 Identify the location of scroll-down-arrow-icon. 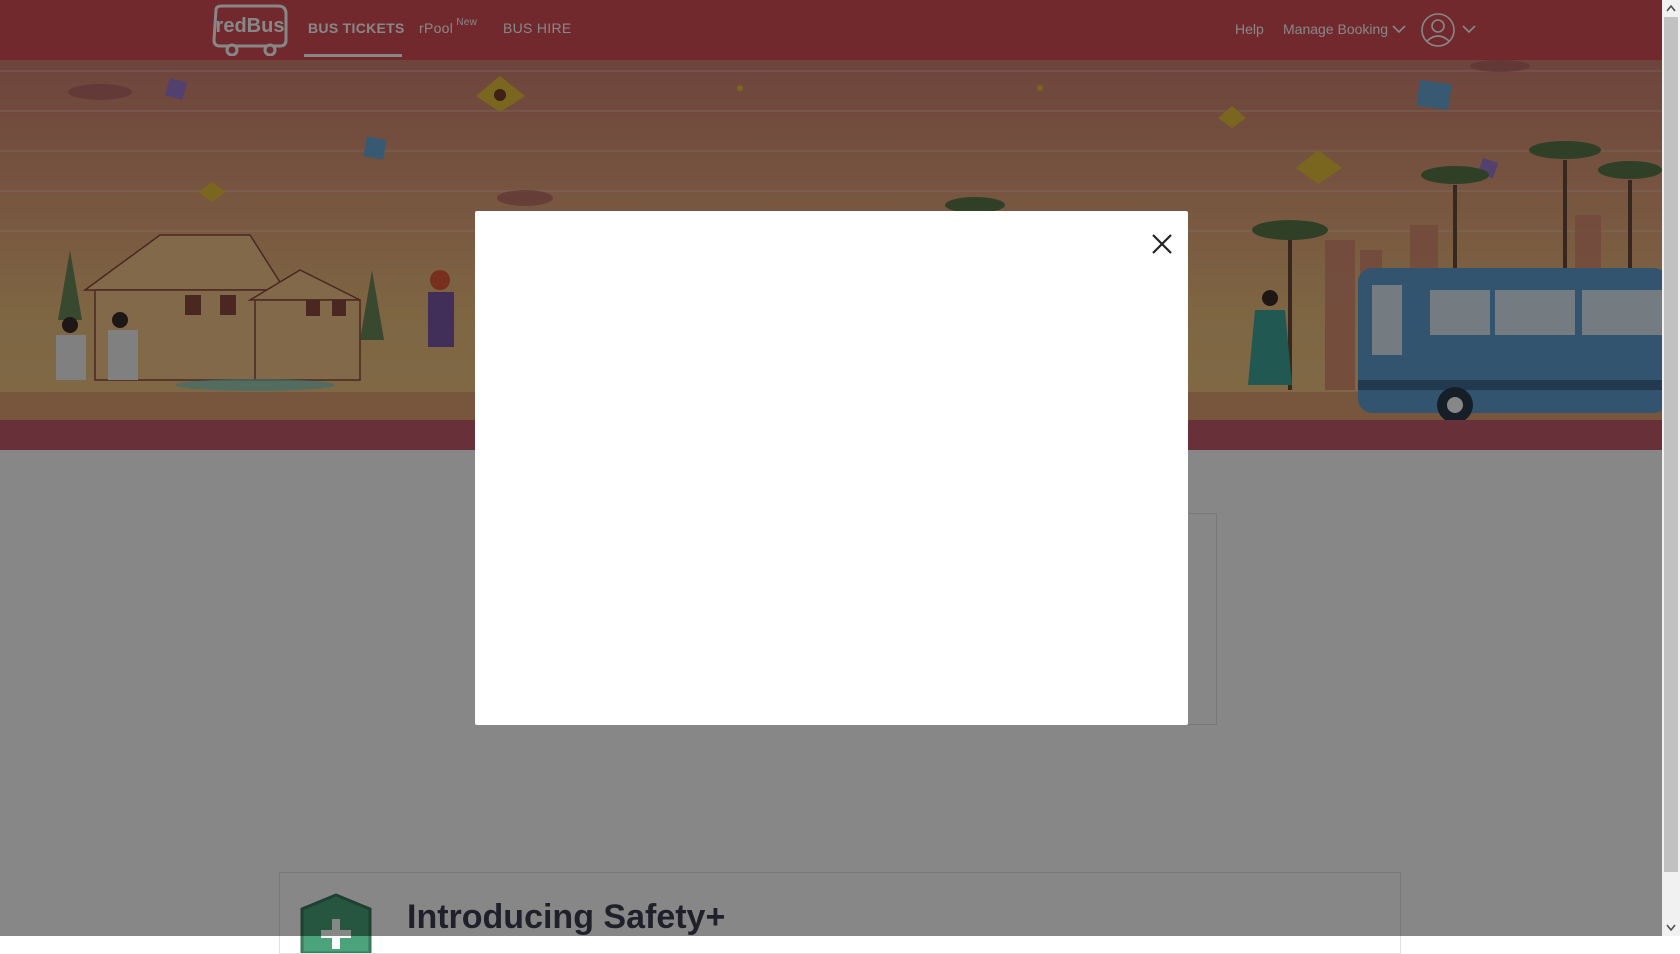
(1671, 927).